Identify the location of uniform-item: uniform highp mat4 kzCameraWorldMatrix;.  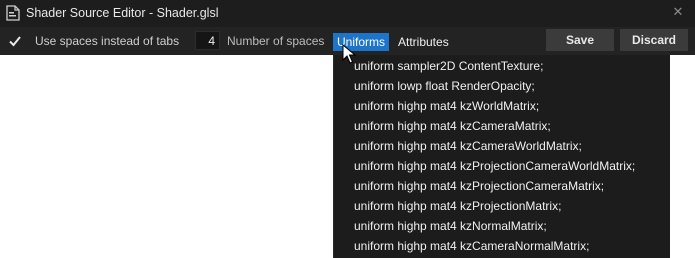
(468, 146).